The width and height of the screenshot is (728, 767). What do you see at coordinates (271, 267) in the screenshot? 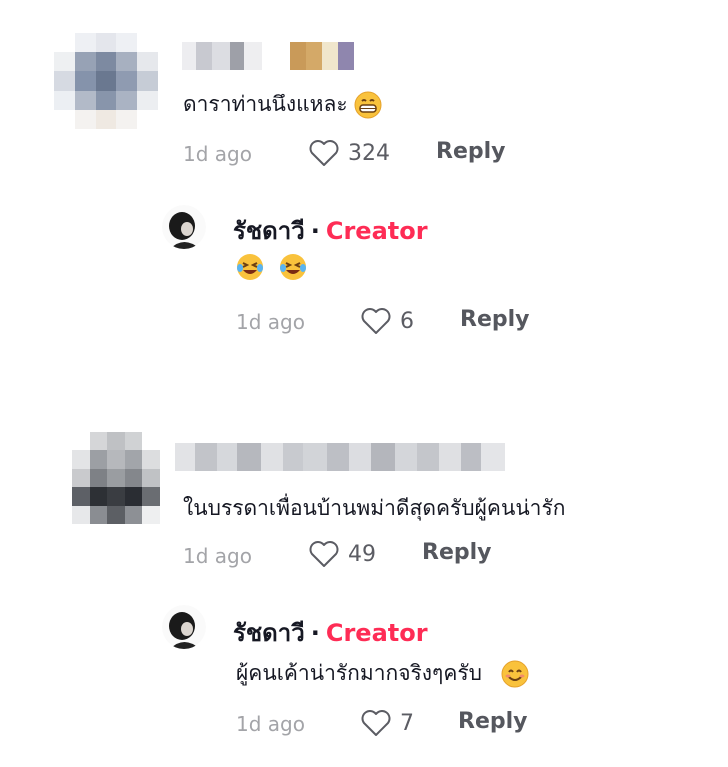
I see `reply-text` at bounding box center [271, 267].